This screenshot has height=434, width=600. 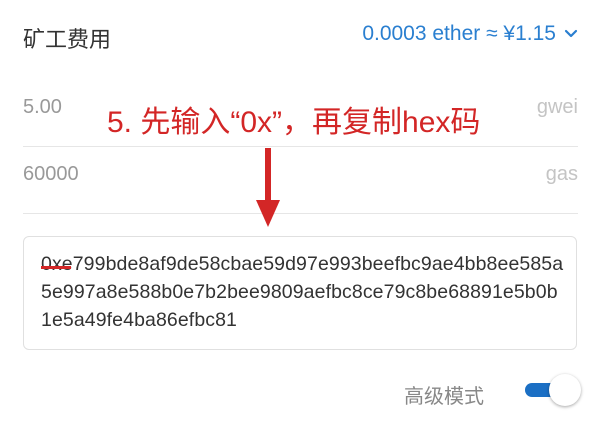 What do you see at coordinates (444, 397) in the screenshot?
I see `advanced-mode-label: 高级模式` at bounding box center [444, 397].